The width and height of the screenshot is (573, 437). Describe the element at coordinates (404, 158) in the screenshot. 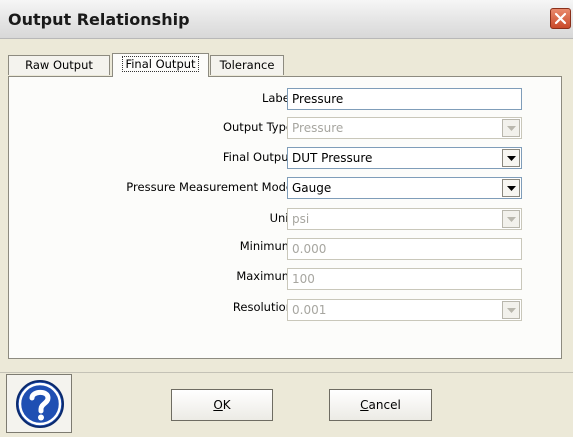

I see `final-output-select: DUT Pressure` at that location.